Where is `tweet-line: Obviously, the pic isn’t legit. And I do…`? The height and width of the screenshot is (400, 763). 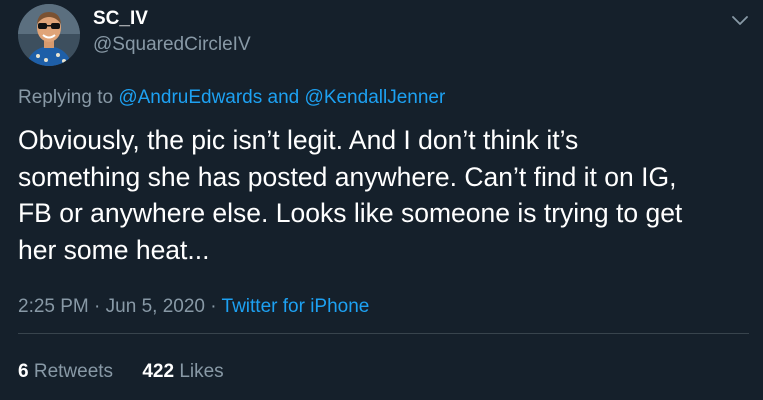 tweet-line: Obviously, the pic isn’t legit. And I do… is located at coordinates (298, 140).